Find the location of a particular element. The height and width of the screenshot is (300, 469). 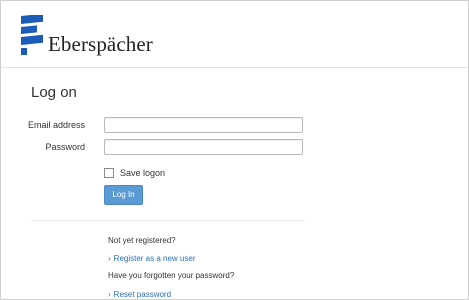

email-label: Email address is located at coordinates (56, 125).